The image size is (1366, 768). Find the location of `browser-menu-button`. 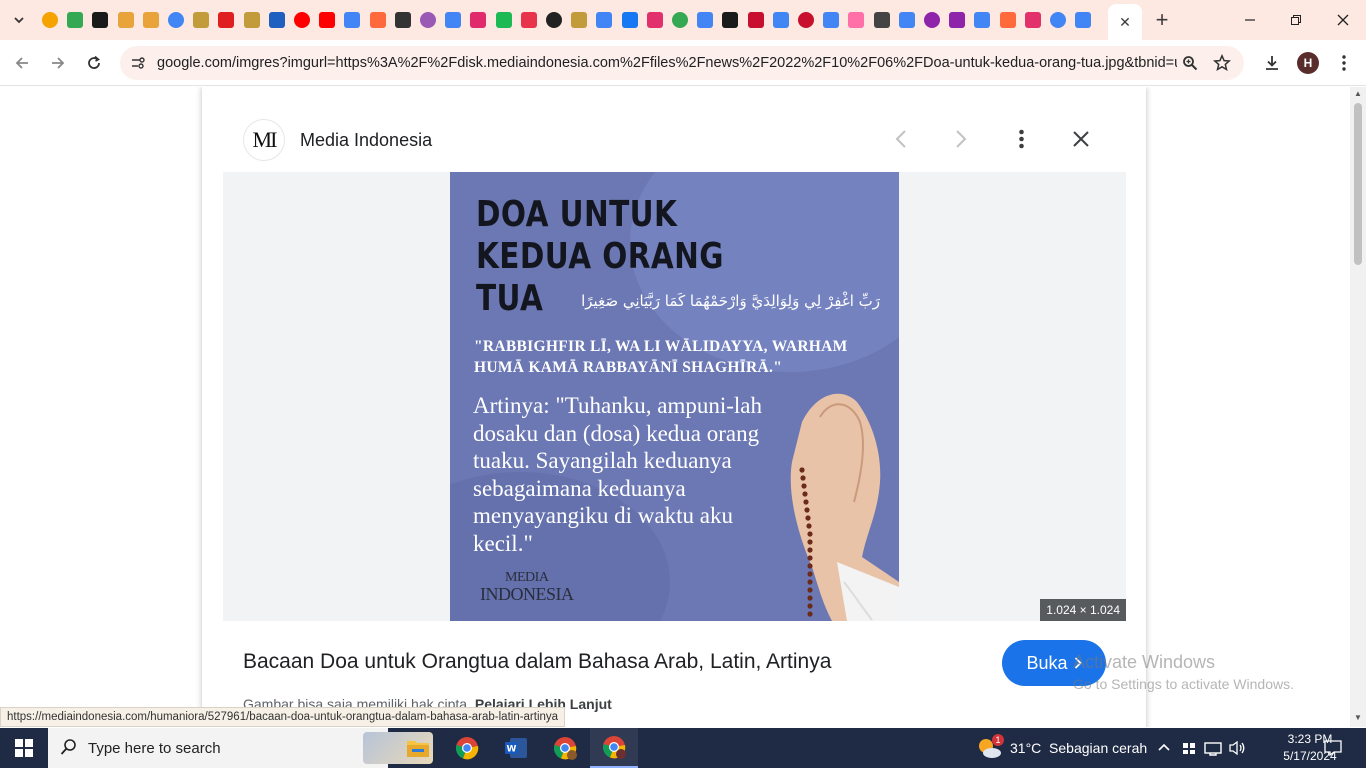

browser-menu-button is located at coordinates (1344, 63).